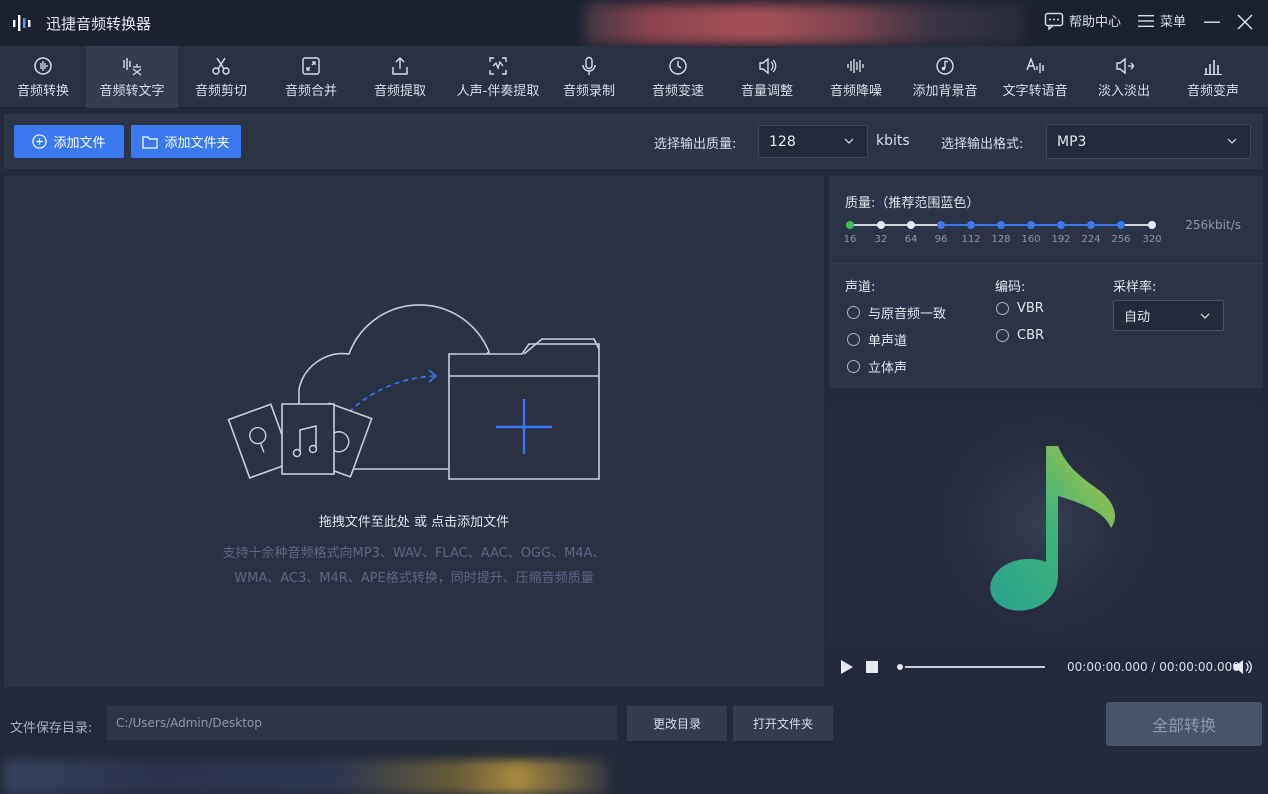 The height and width of the screenshot is (794, 1268). I want to click on convert-all-label: 全部转换, so click(1183, 725).